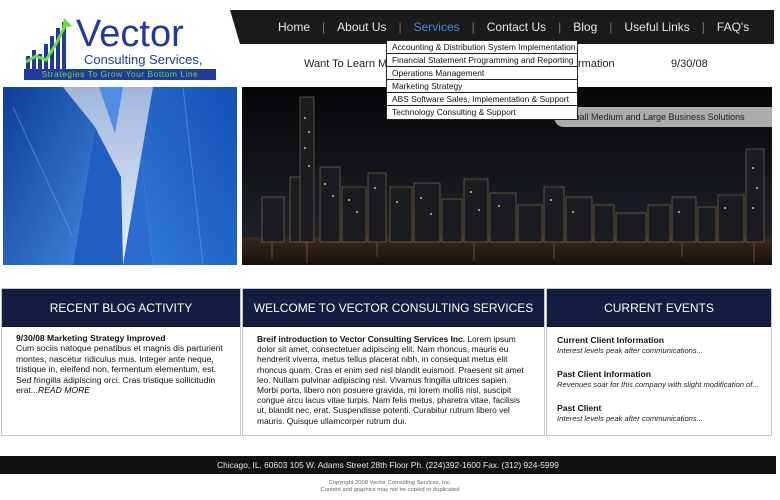 The width and height of the screenshot is (780, 500). What do you see at coordinates (361, 27) in the screenshot?
I see `nav-about-us: About Us` at bounding box center [361, 27].